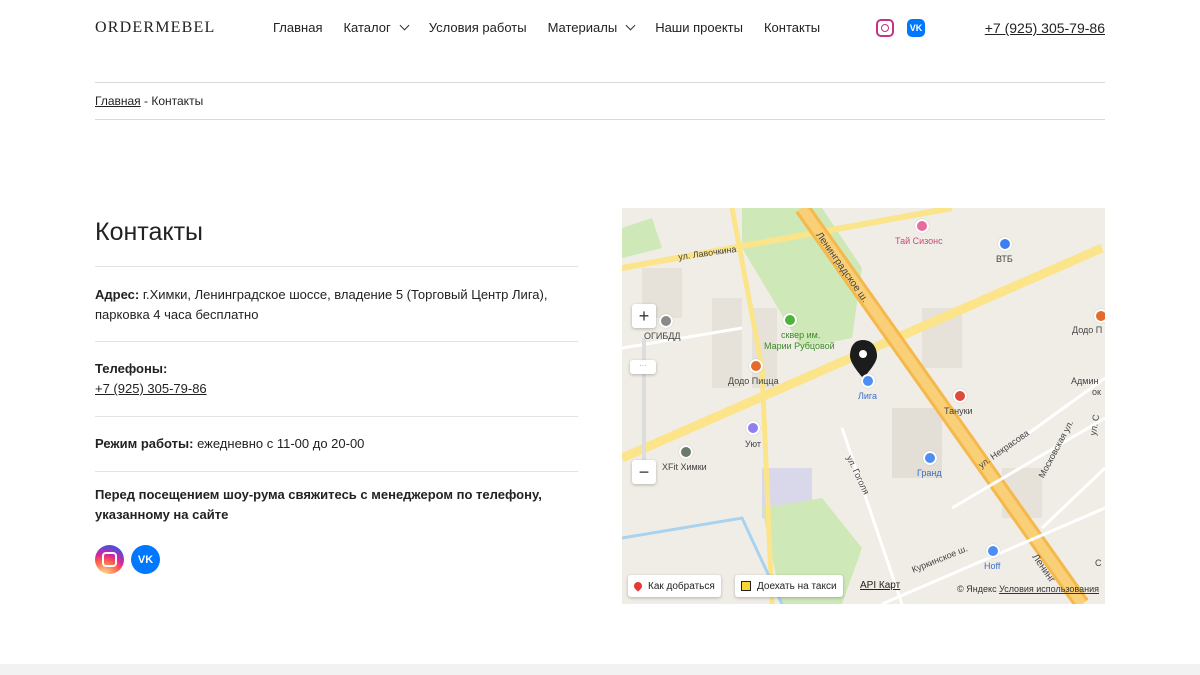  Describe the element at coordinates (1005, 244) in the screenshot. I see `poi-vtb-icon` at that location.